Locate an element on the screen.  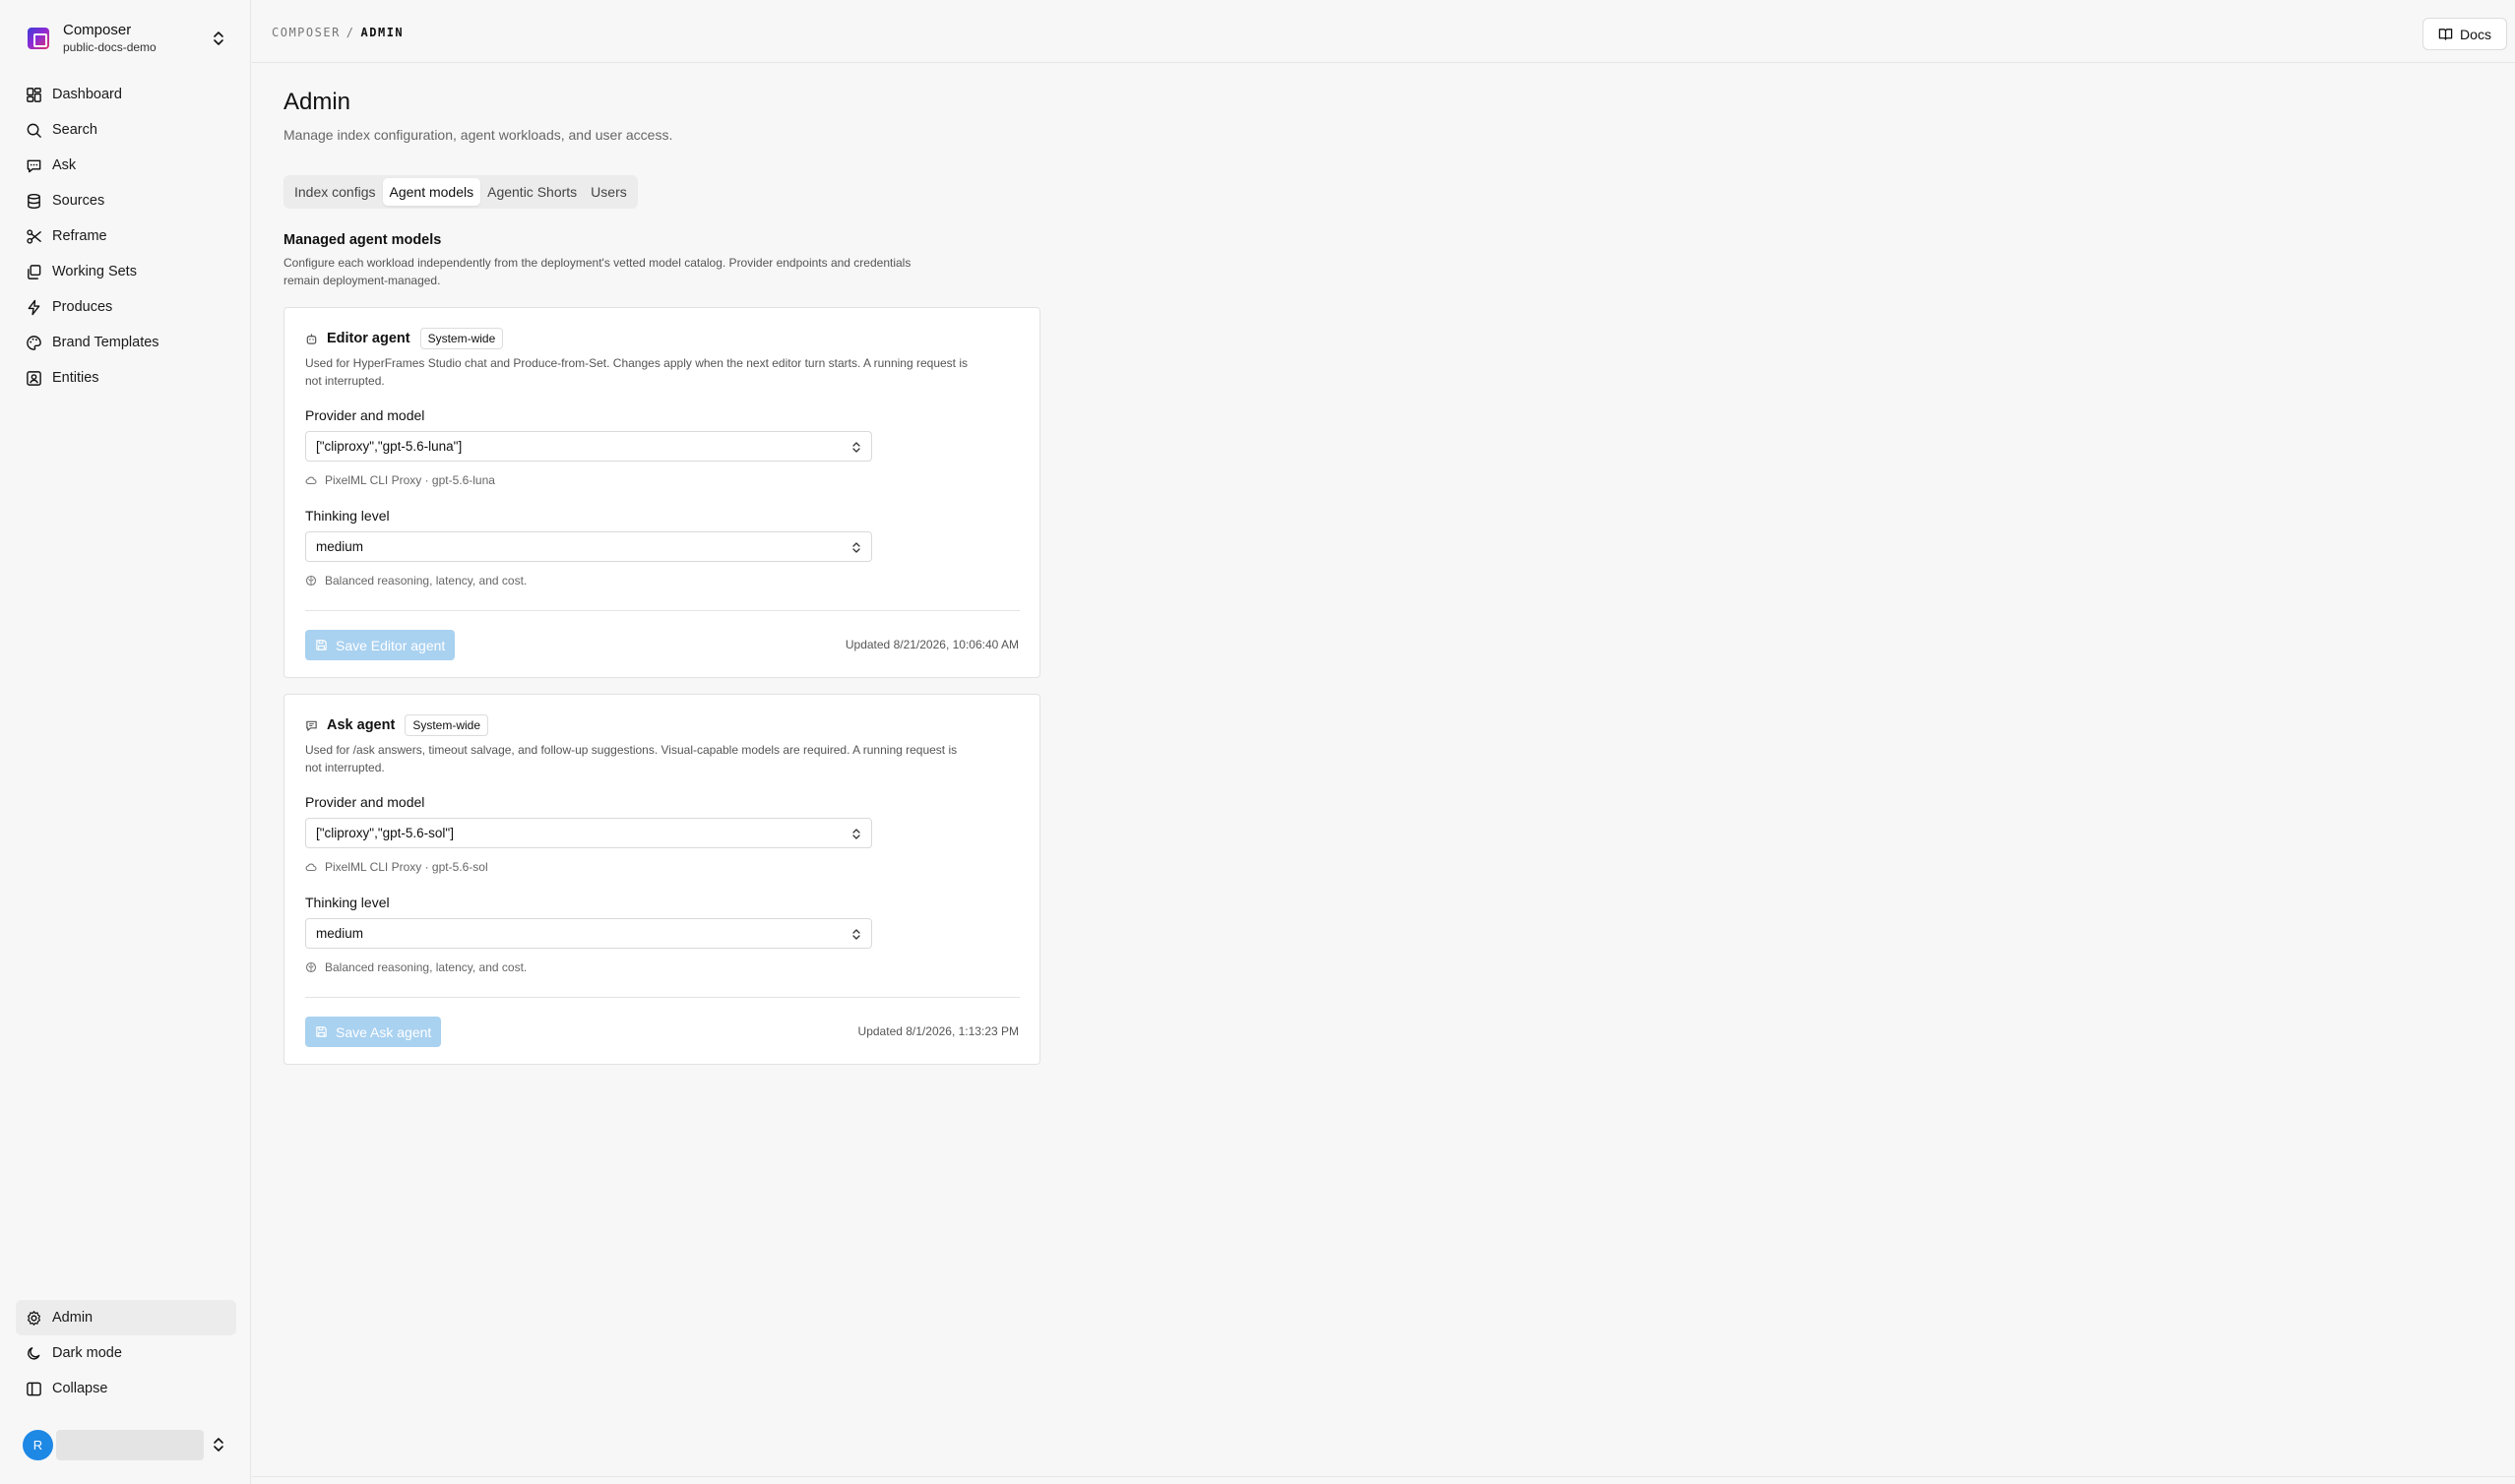
dashboard-icon is located at coordinates (34, 95).